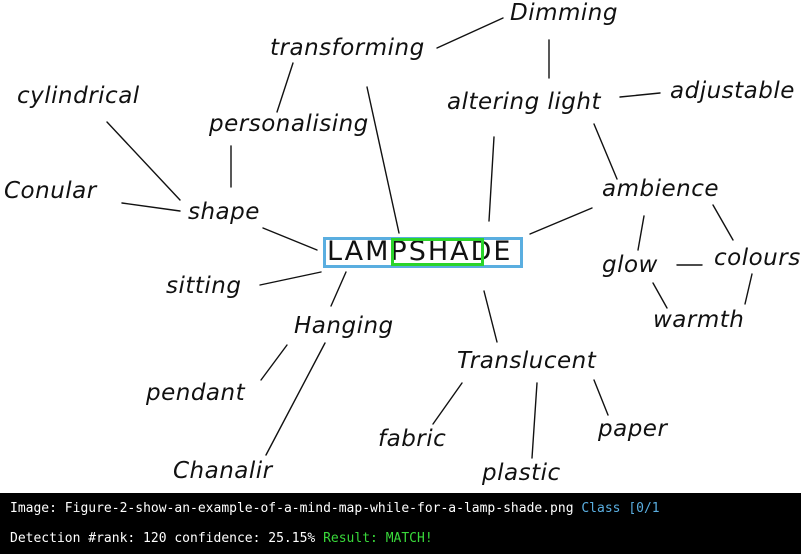  Describe the element at coordinates (630, 265) in the screenshot. I see `word-glow: glow` at that location.